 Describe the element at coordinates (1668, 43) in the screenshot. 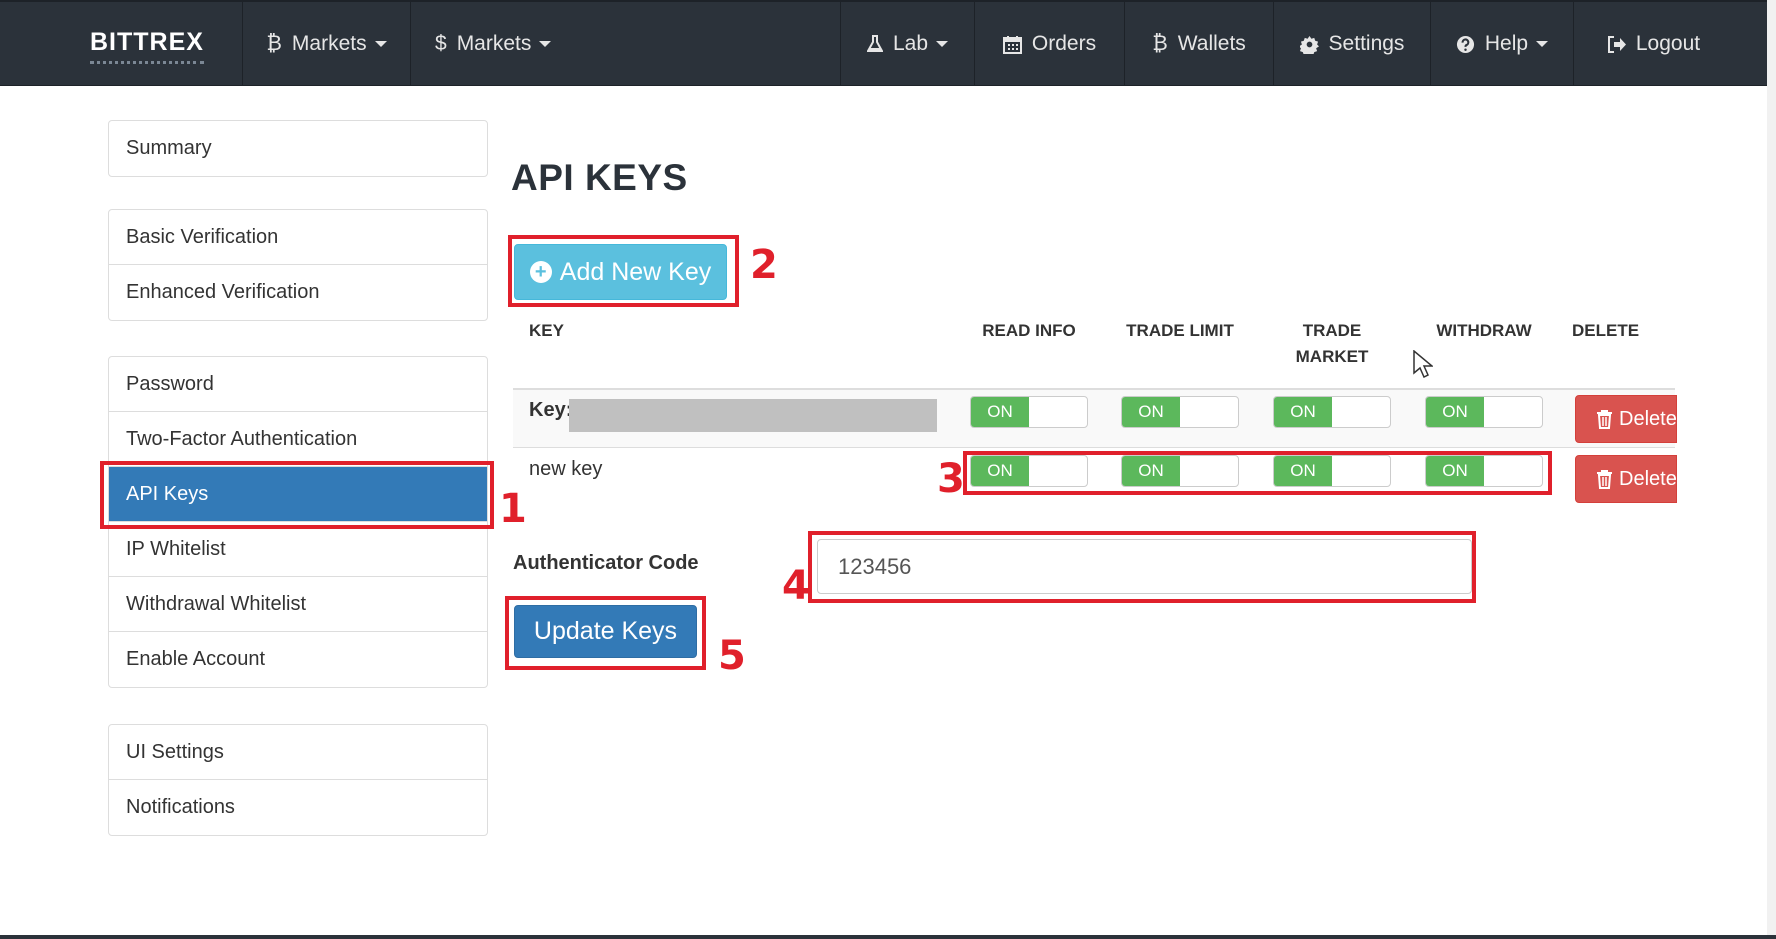

I see `nav-label: Logout` at that location.